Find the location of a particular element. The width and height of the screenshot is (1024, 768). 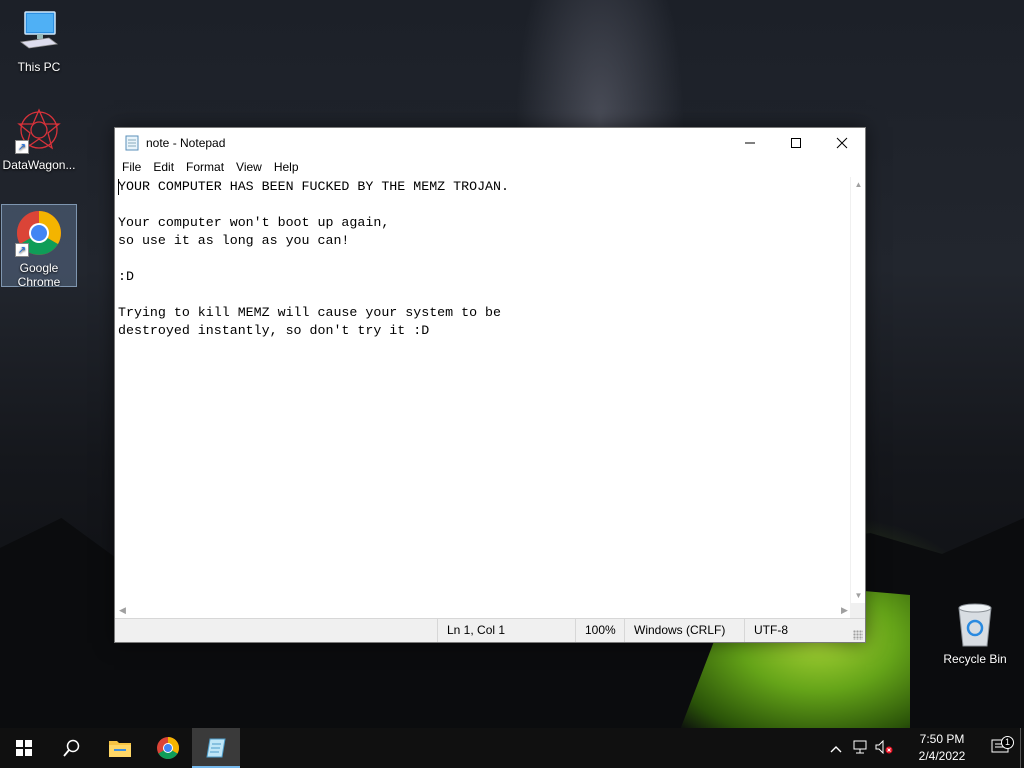

scroll-down-icon: ▼ is located at coordinates (858, 595).